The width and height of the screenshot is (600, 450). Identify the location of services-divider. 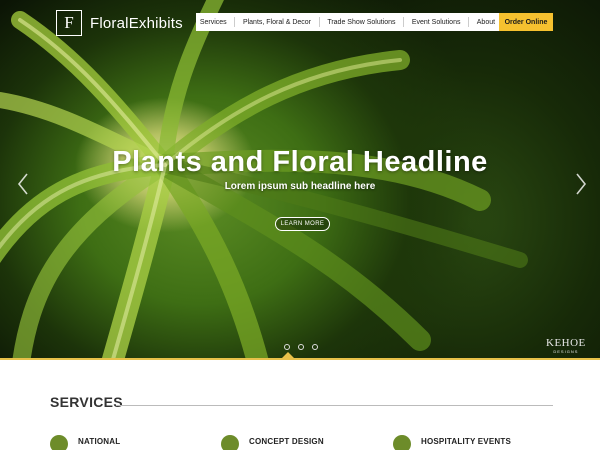
(334, 405).